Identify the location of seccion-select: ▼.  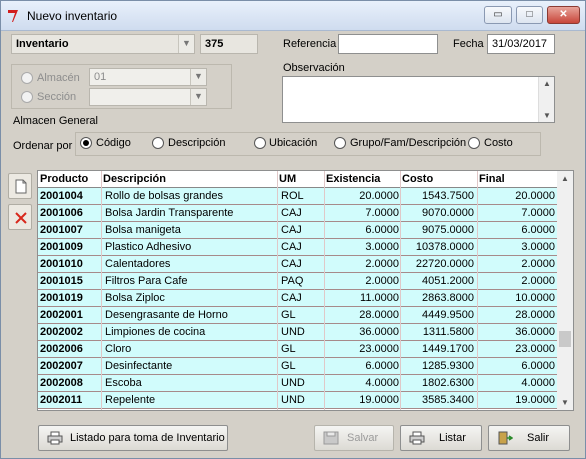
(148, 97).